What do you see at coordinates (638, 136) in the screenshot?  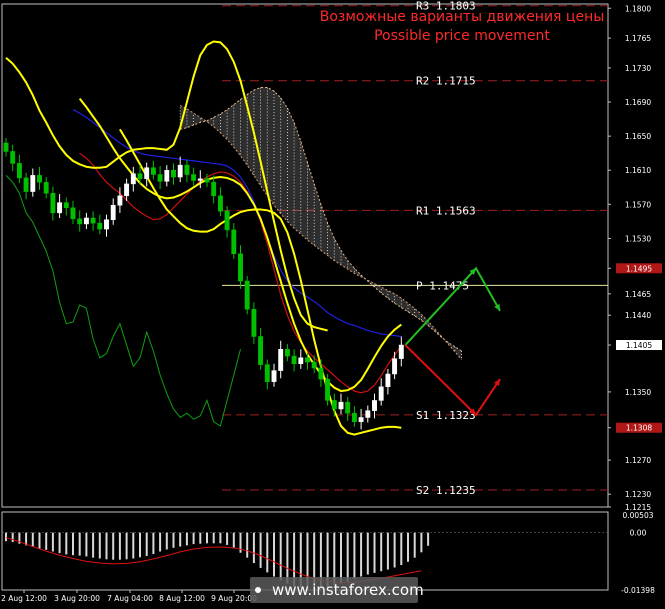 I see `price-tick-label: 1.1650` at bounding box center [638, 136].